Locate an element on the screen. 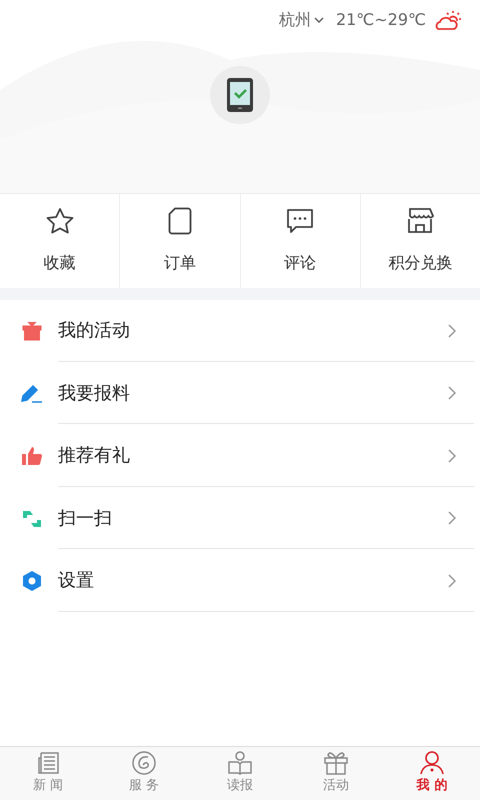  menu-label: 推荐有礼 is located at coordinates (94, 456).